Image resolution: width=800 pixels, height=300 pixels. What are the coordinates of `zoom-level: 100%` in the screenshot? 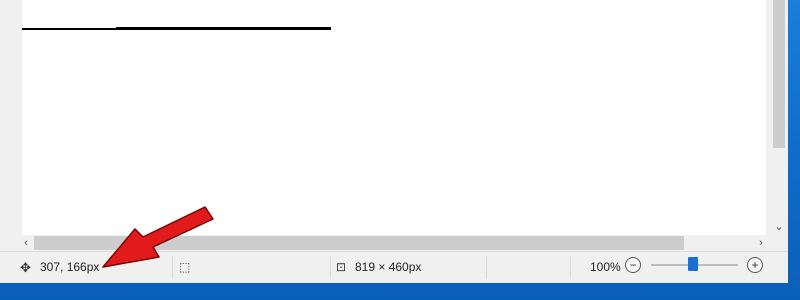 It's located at (605, 267).